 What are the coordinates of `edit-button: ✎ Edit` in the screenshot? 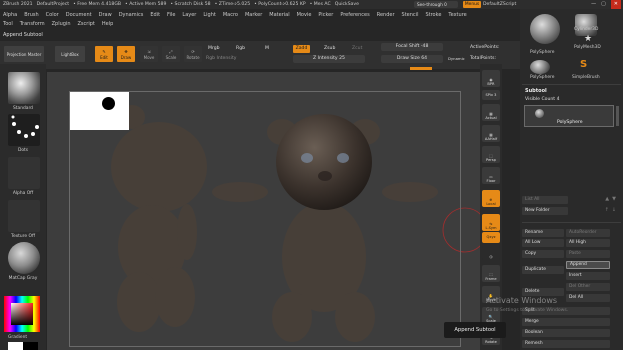 It's located at (104, 54).